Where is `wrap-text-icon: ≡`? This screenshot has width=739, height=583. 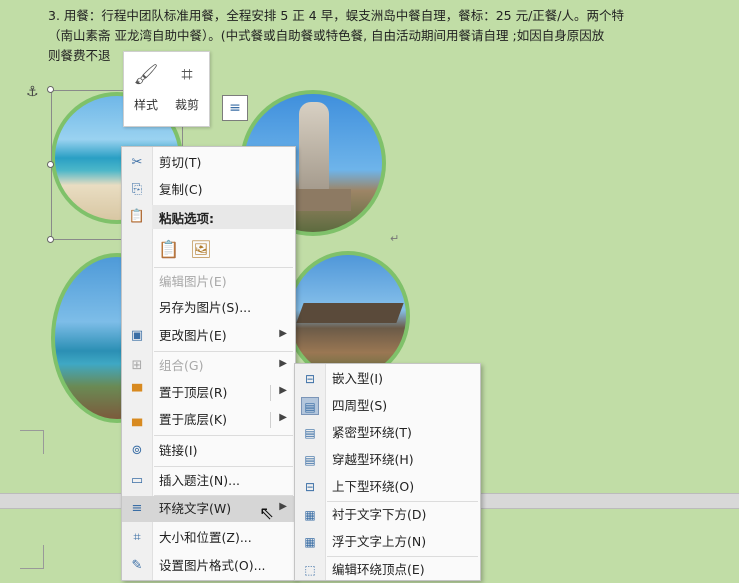 wrap-text-icon: ≡ is located at coordinates (137, 508).